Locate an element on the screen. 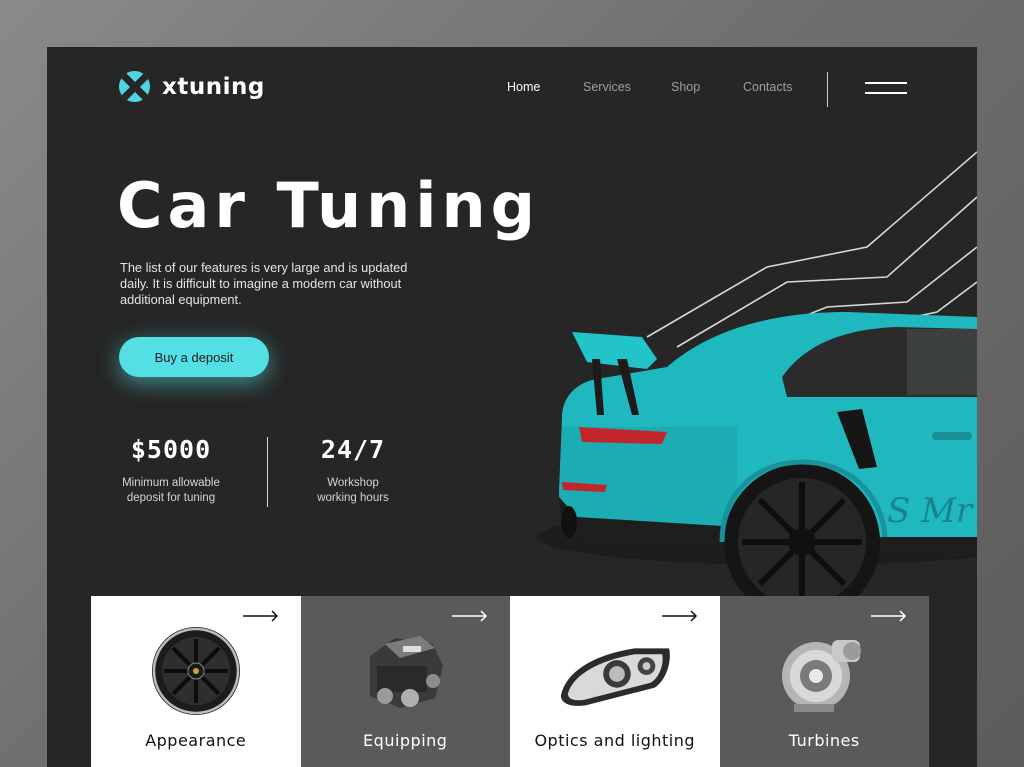 The image size is (1024, 767). stat-label-line: Minimum allowable is located at coordinates (171, 483).